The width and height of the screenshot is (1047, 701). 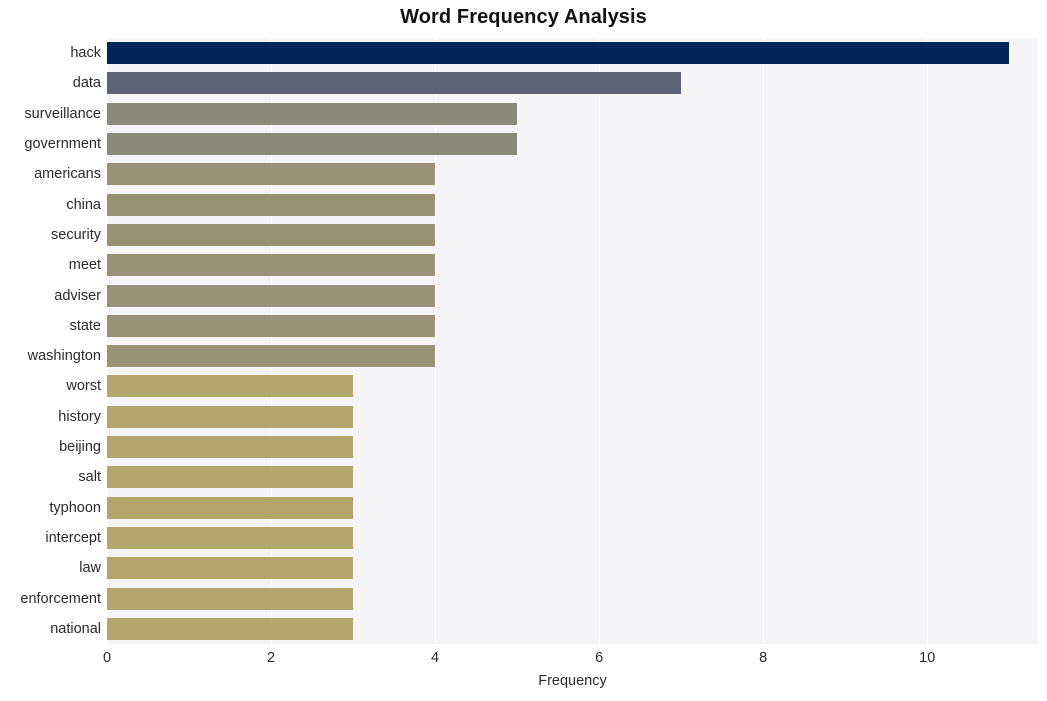 What do you see at coordinates (927, 658) in the screenshot?
I see `x-tick-label: 10` at bounding box center [927, 658].